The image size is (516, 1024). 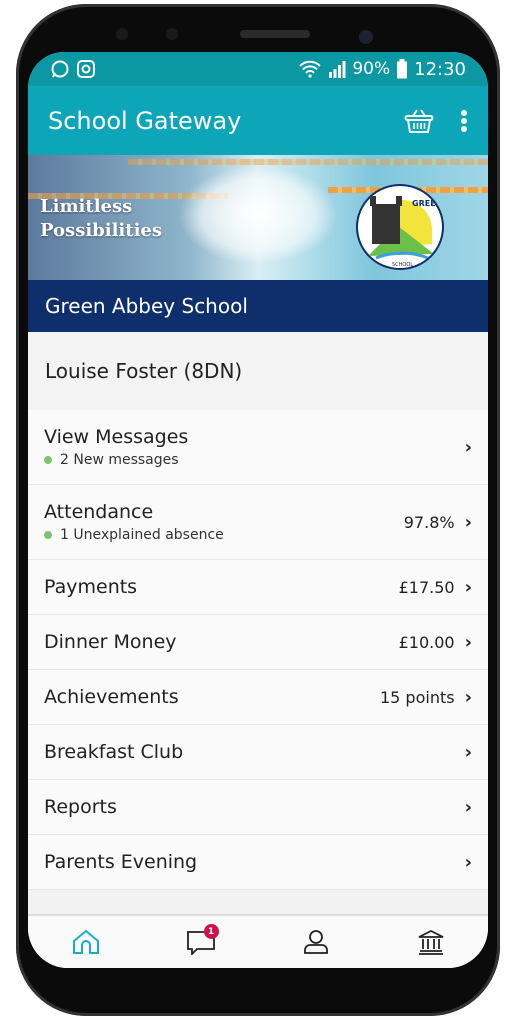 I want to click on item-label: Dinner Money, so click(x=110, y=642).